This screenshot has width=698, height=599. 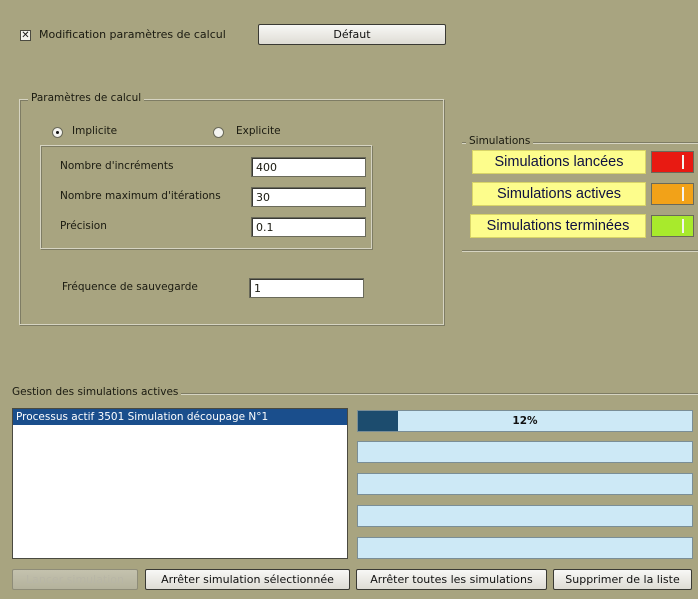 I want to click on calc-params-legend: Paramètres de calcul, so click(x=86, y=98).